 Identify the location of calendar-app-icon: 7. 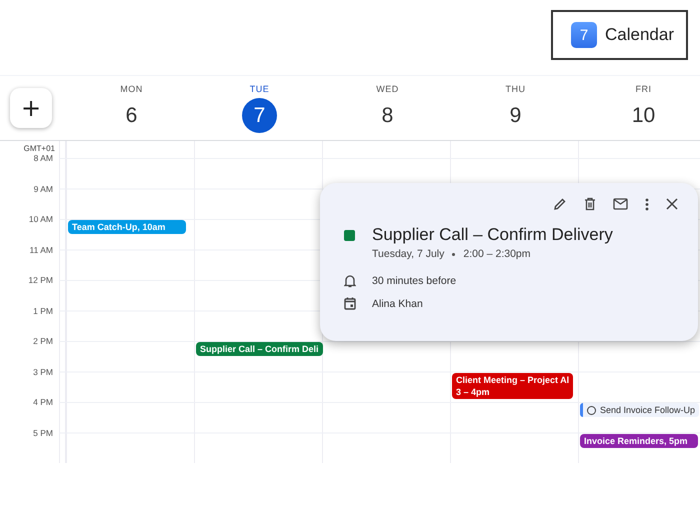
(584, 35).